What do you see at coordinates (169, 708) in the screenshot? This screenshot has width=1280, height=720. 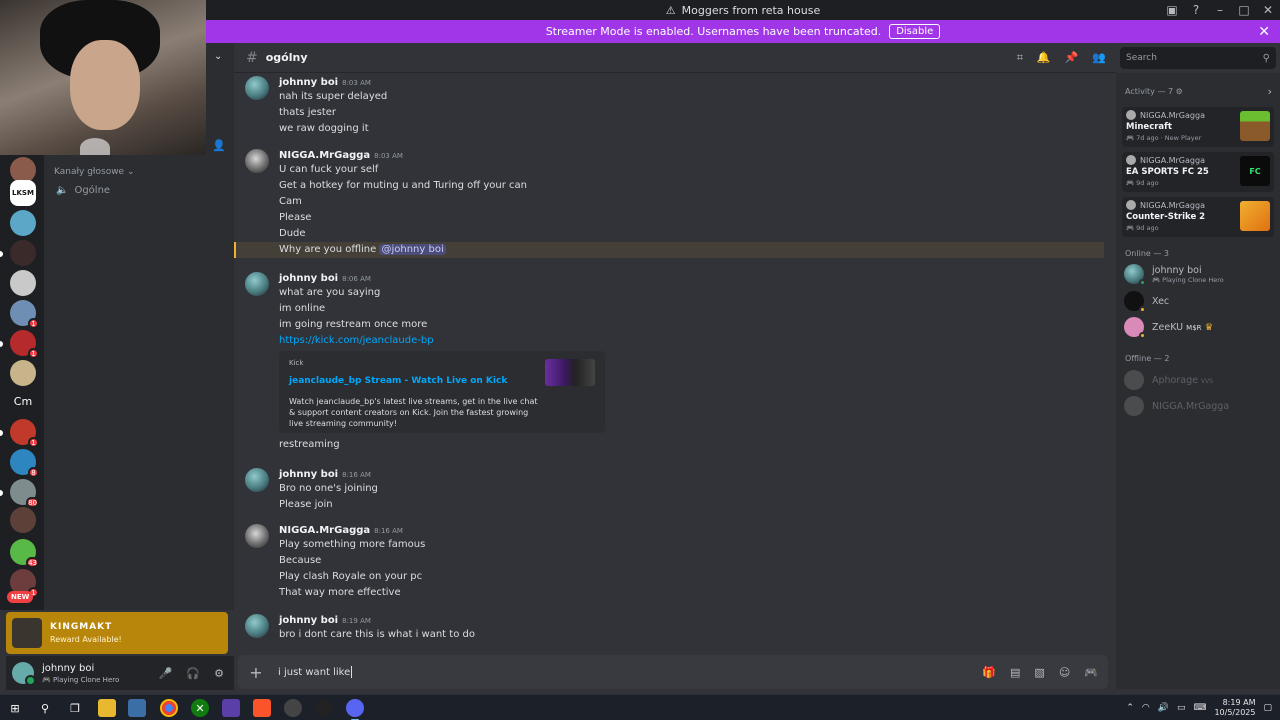 I see `chrome-icon` at bounding box center [169, 708].